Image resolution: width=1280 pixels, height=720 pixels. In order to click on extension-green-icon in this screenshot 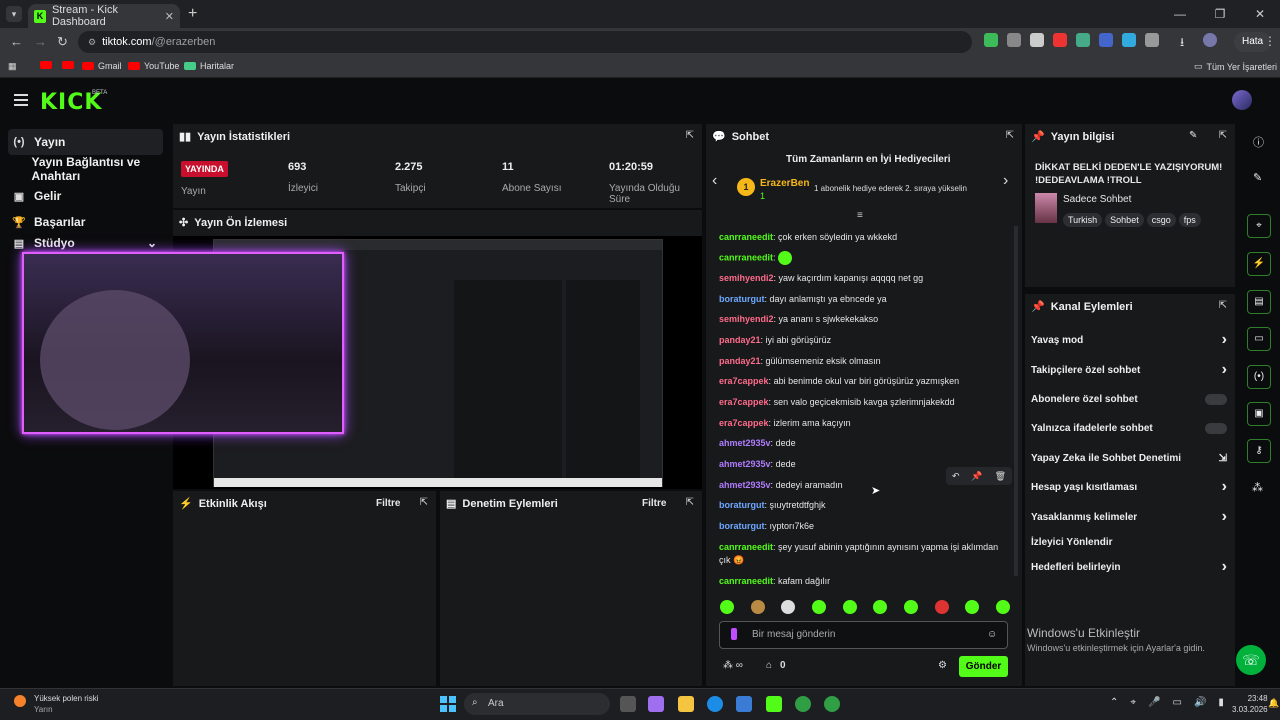, I will do `click(1083, 40)`.